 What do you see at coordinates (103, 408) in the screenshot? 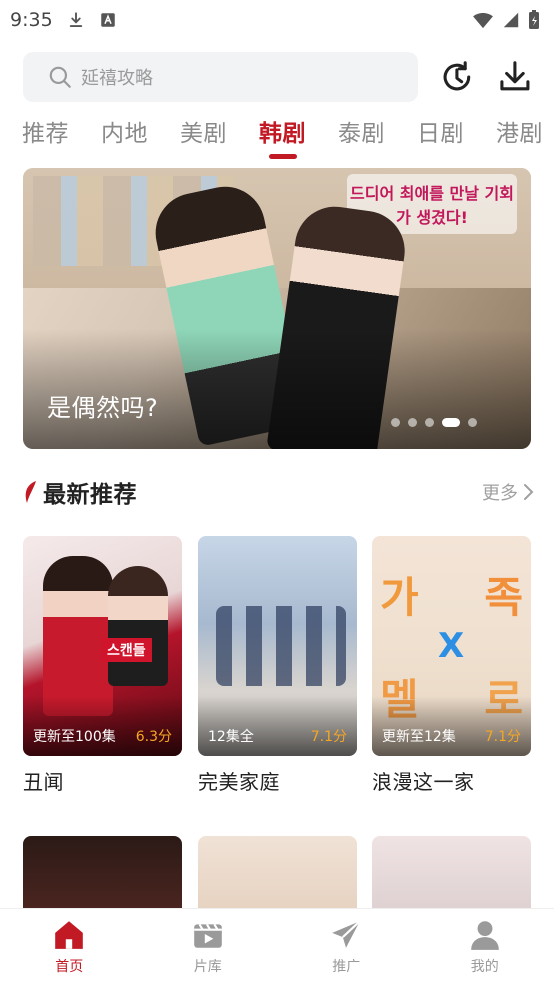
I see `banner-title: 是偶然吗?` at bounding box center [103, 408].